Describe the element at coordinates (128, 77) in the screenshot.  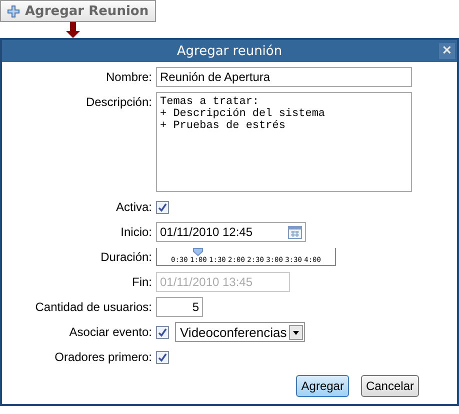
I see `field-label: Nombre:` at that location.